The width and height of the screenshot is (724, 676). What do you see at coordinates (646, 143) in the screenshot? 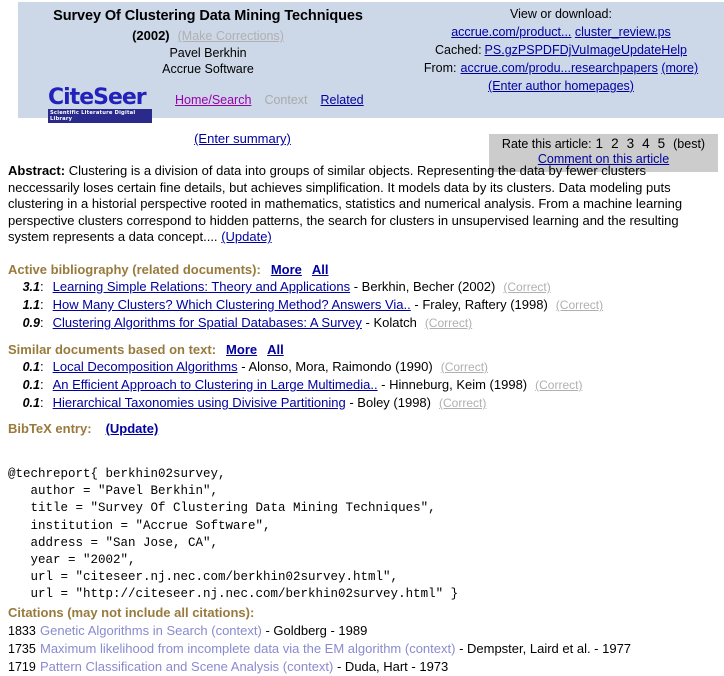
I see `rate-value-4: 4` at bounding box center [646, 143].